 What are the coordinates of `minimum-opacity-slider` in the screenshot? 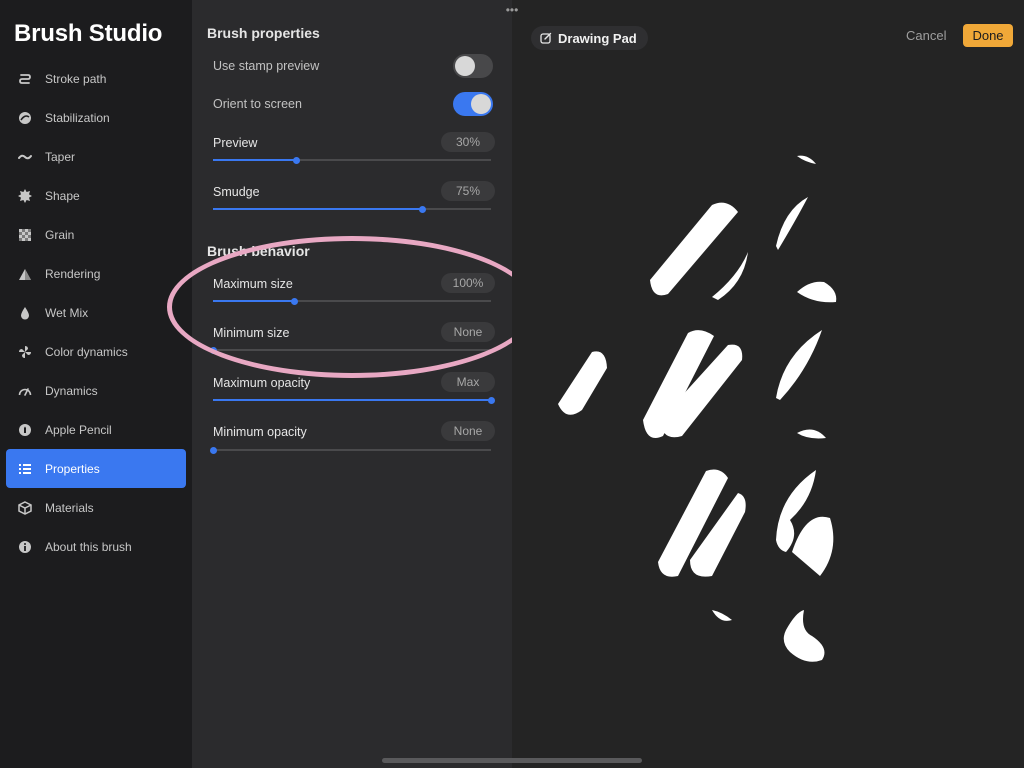 It's located at (350, 450).